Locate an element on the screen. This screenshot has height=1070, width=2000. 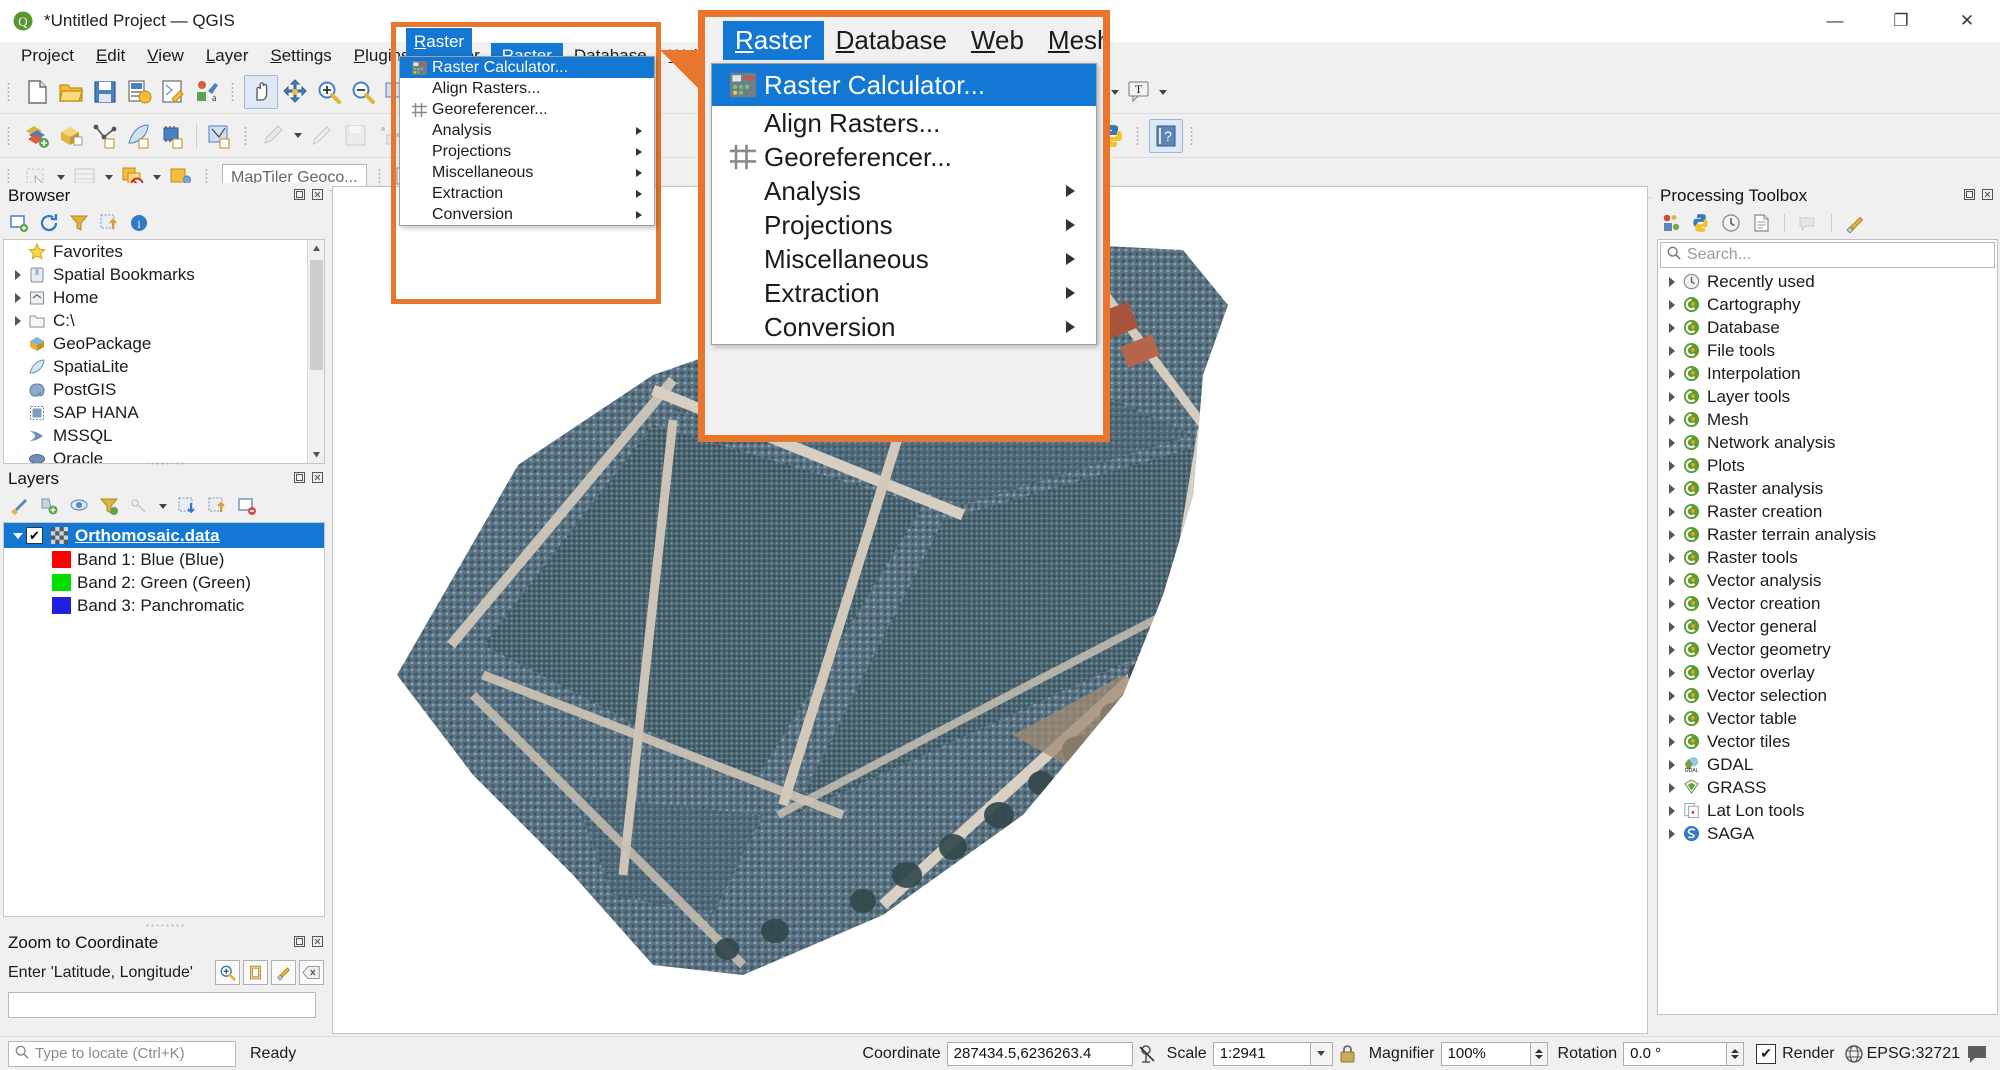
crs-label: EPSG:32721 is located at coordinates (1913, 1054).